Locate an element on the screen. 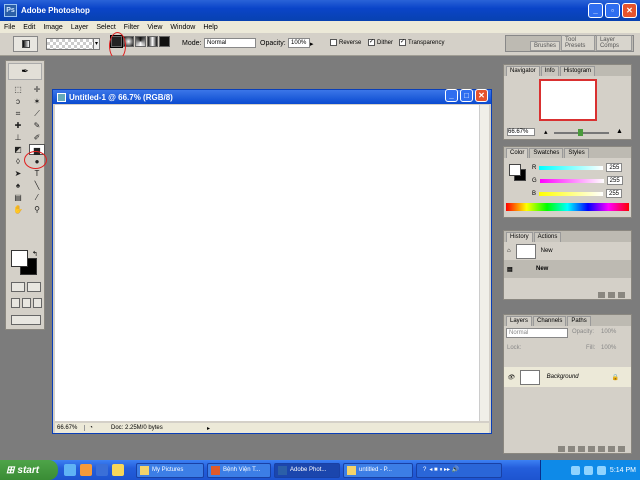 This screenshot has height=480, width=640. visibility-eye-icon: 👁 is located at coordinates (511, 377).